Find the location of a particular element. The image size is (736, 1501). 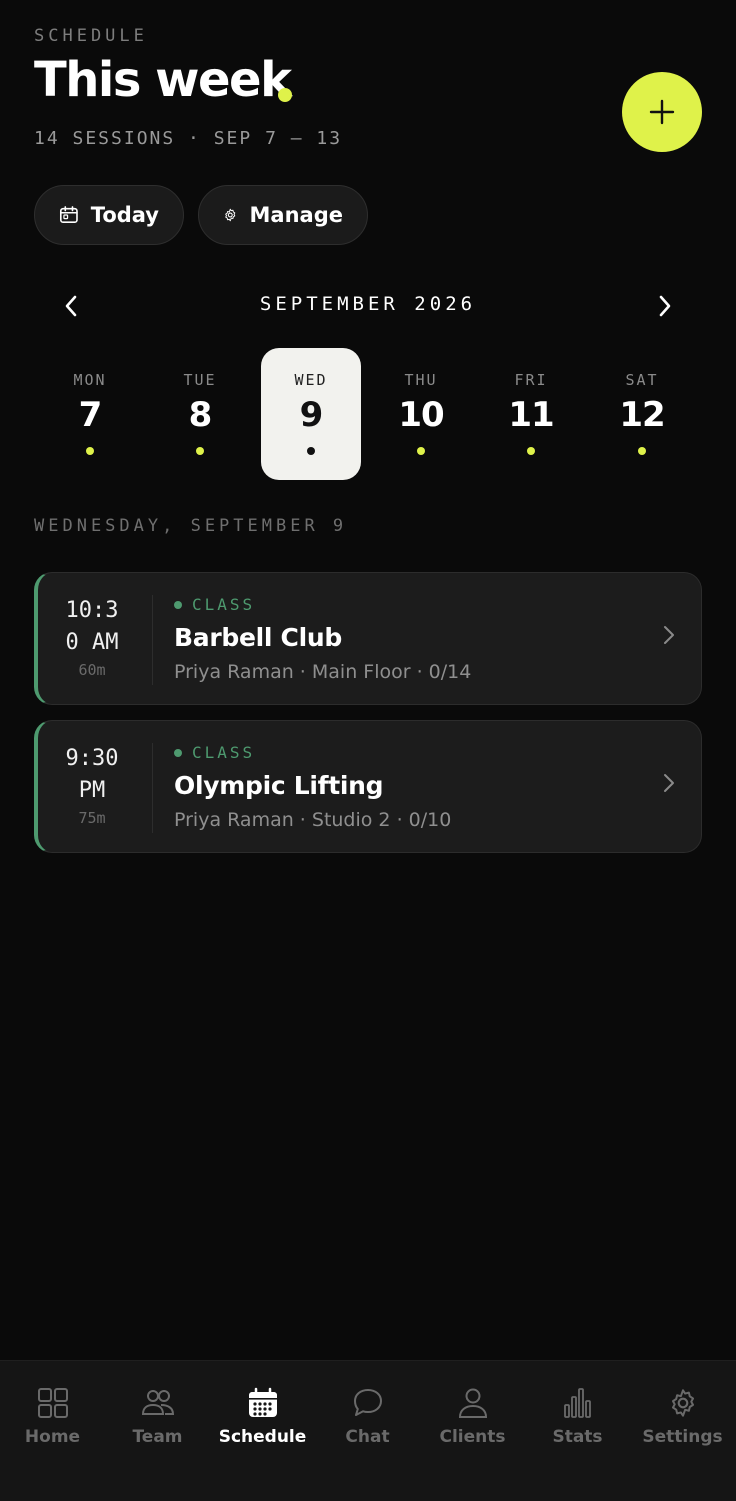

day-name: TUE is located at coordinates (200, 380).